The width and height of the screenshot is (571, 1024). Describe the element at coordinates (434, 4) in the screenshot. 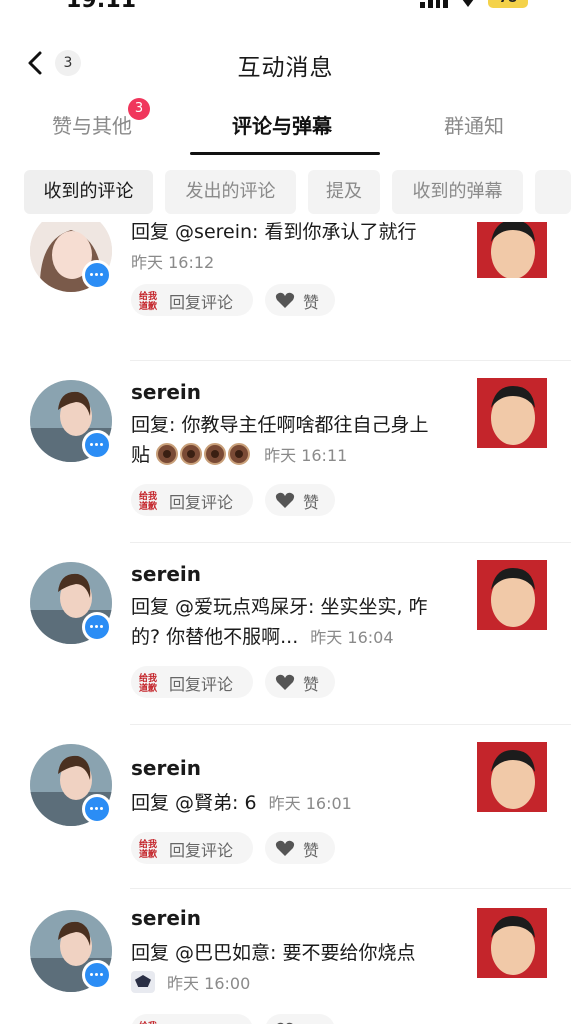

I see `signal-icon` at that location.